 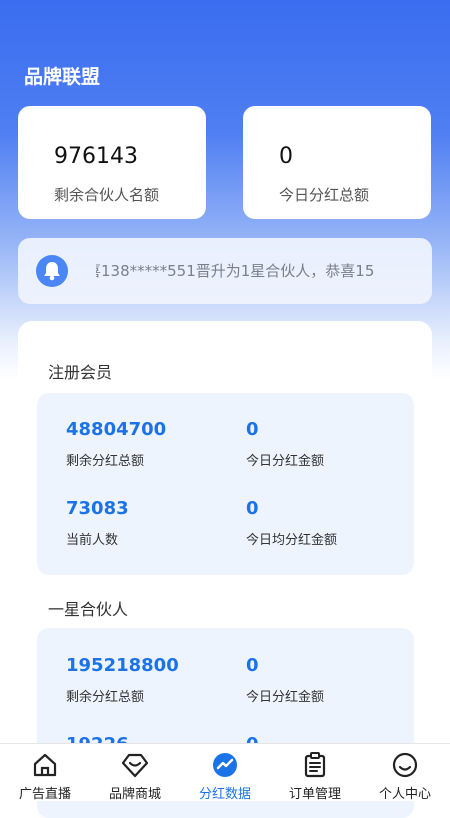 What do you see at coordinates (45, 765) in the screenshot?
I see `home-icon` at bounding box center [45, 765].